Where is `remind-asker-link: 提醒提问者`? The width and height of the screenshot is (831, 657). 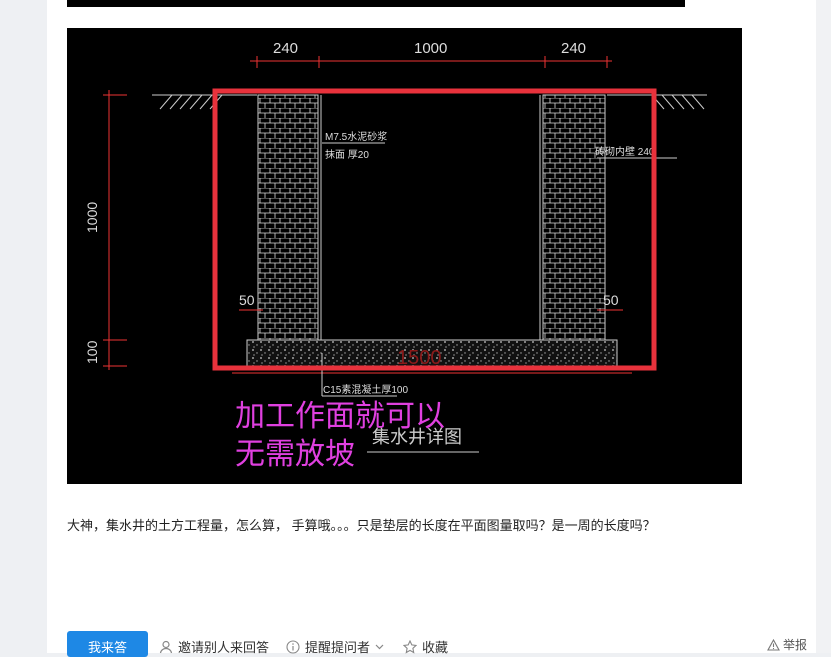 remind-asker-link: 提醒提问者 is located at coordinates (335, 646).